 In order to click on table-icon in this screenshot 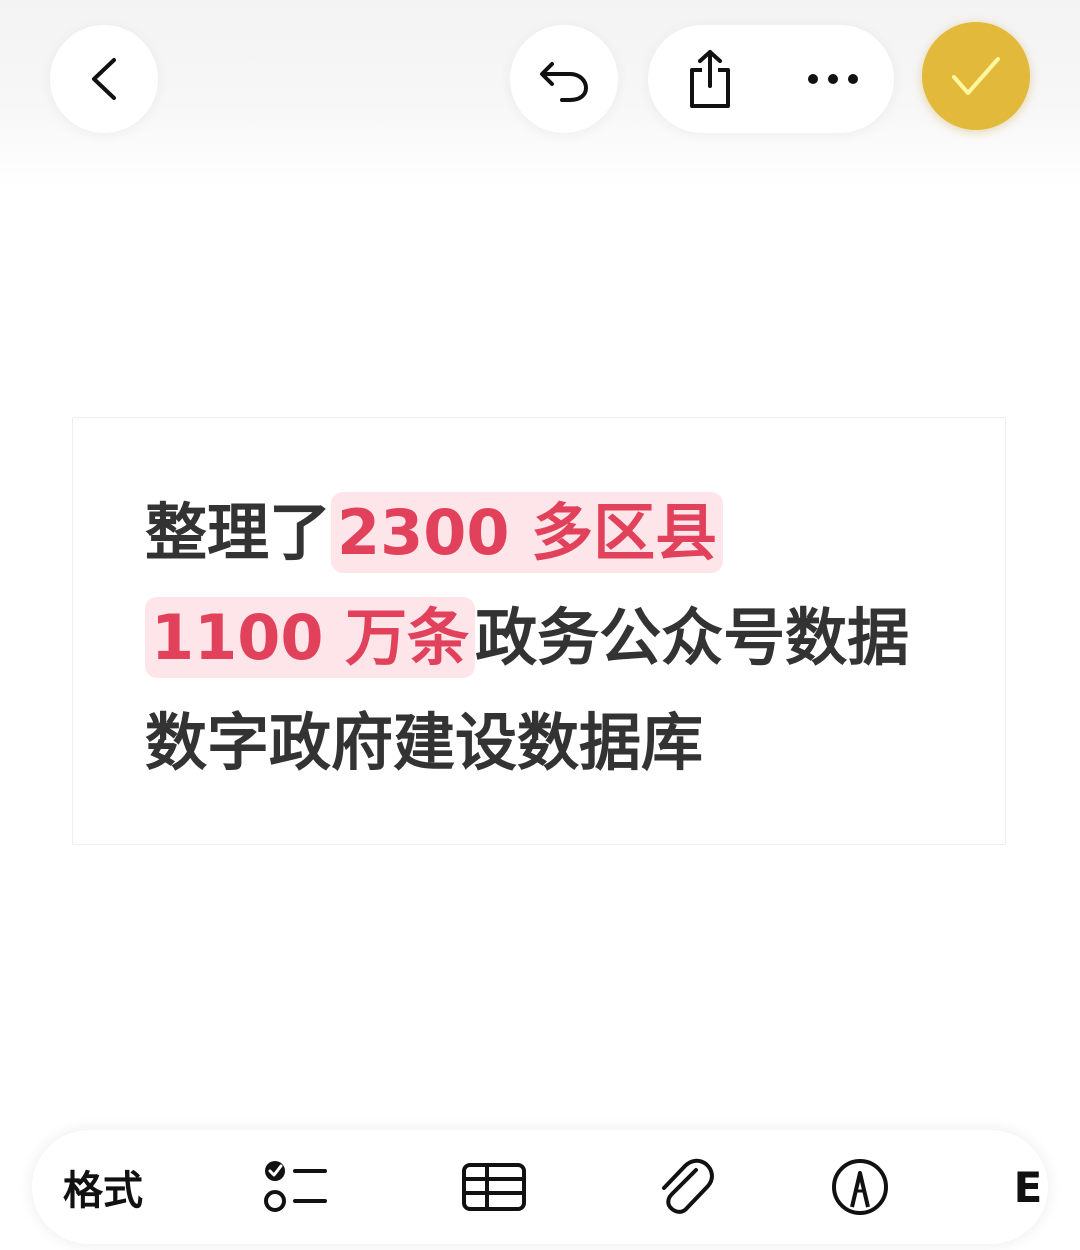, I will do `click(494, 1187)`.